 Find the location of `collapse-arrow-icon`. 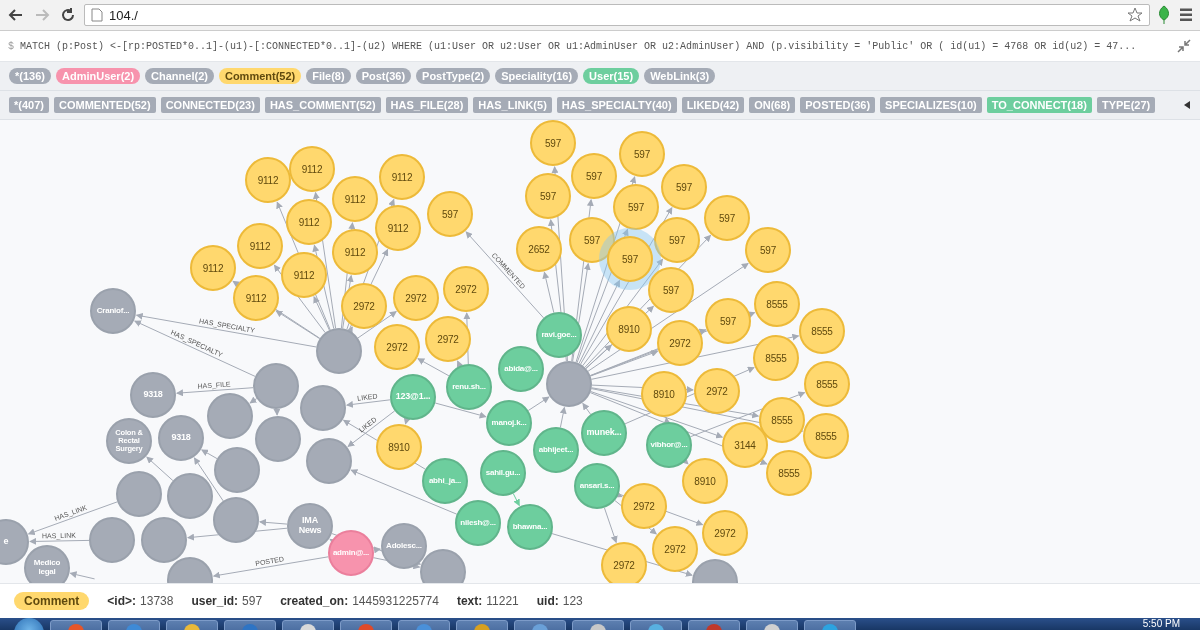

collapse-arrow-icon is located at coordinates (1187, 105).